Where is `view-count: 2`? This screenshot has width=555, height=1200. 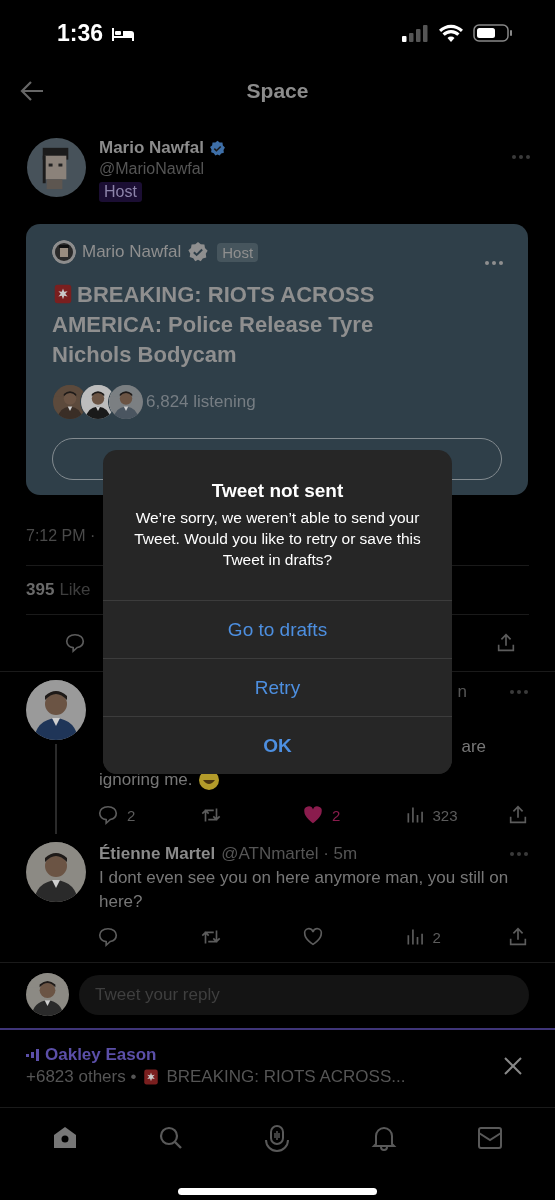
view-count: 2 is located at coordinates (436, 937).